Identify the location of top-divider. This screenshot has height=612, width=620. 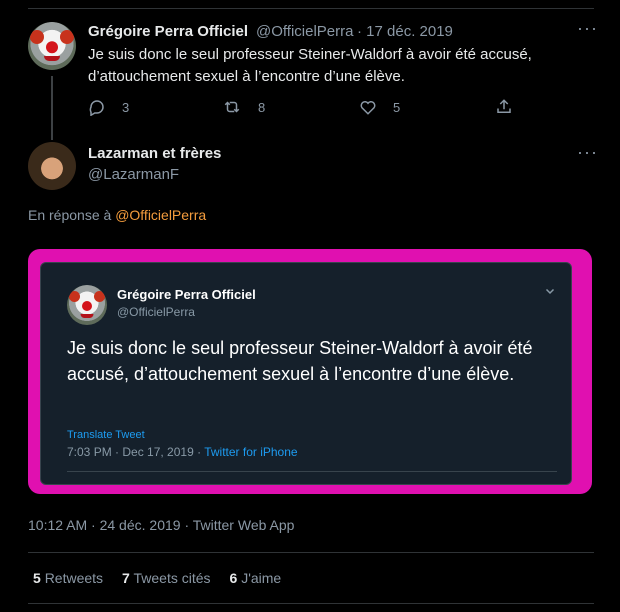
(311, 8).